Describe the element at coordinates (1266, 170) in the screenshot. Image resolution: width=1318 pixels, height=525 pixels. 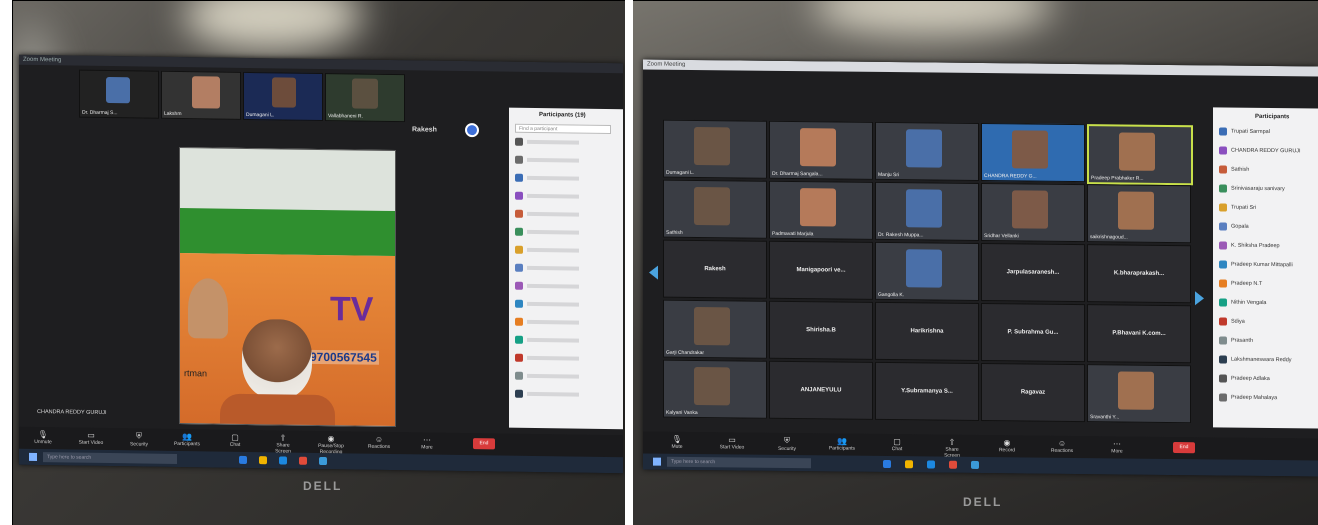
I see `participant-row: Sathish` at that location.